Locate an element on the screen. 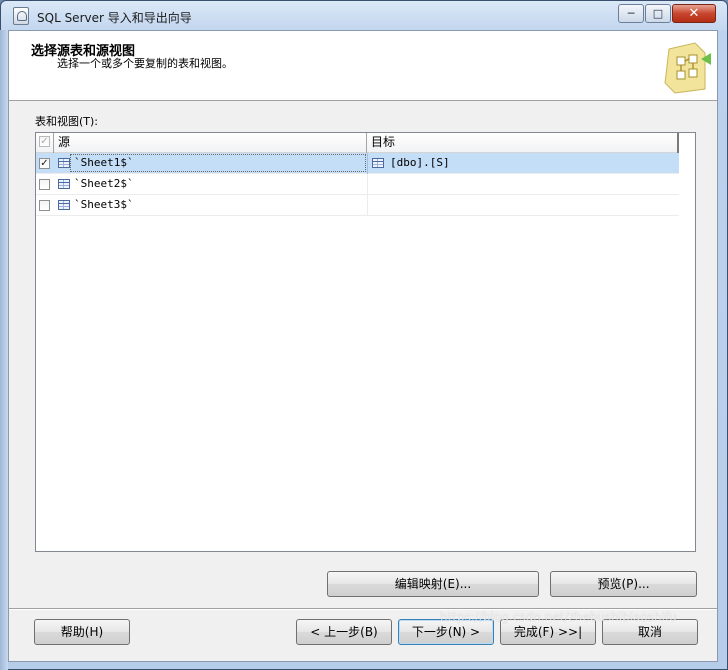  watermark-text: https://blog.csdn.net/zhebushibiaoshifu is located at coordinates (558, 617).